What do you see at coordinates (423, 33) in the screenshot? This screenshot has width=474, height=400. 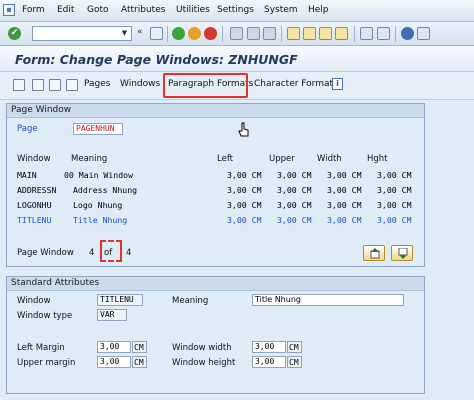 I see `customize-layout-icon` at bounding box center [423, 33].